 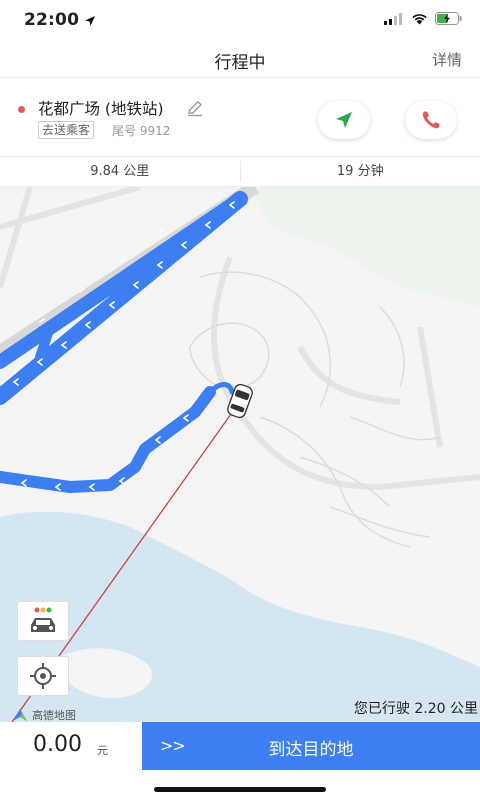 I want to click on navigate-button, so click(x=344, y=120).